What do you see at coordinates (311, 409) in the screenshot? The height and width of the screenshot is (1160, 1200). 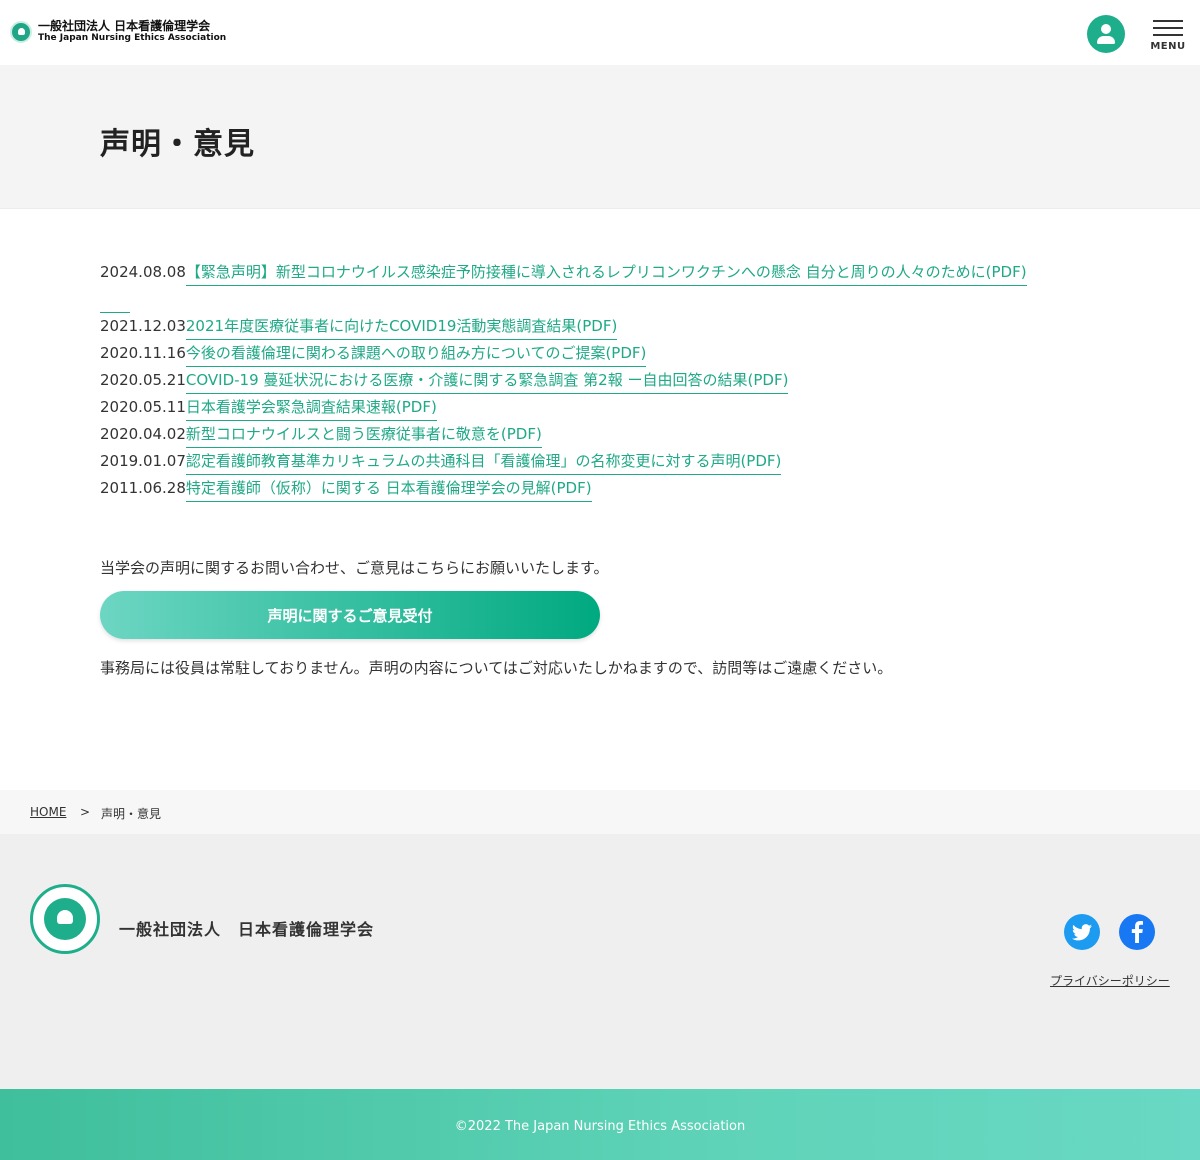 I see `statement-link: 日本看護学会緊急調査結果速報(PDF)` at bounding box center [311, 409].